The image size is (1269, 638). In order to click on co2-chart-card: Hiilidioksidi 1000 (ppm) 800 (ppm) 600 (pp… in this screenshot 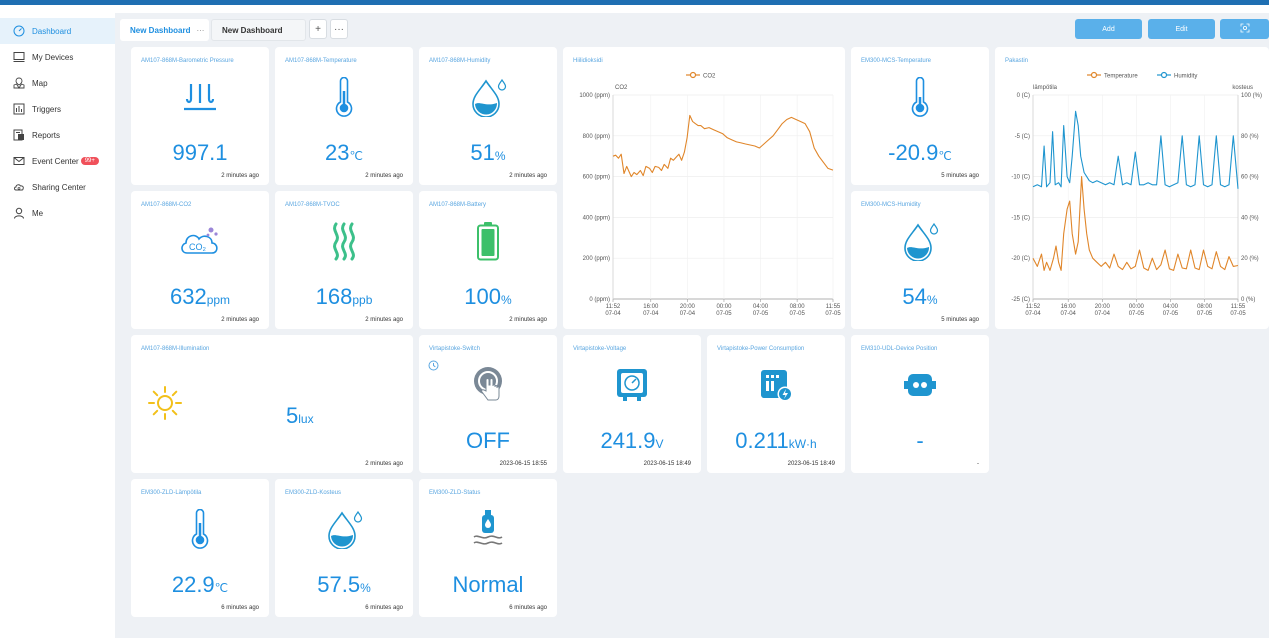, I will do `click(704, 188)`.